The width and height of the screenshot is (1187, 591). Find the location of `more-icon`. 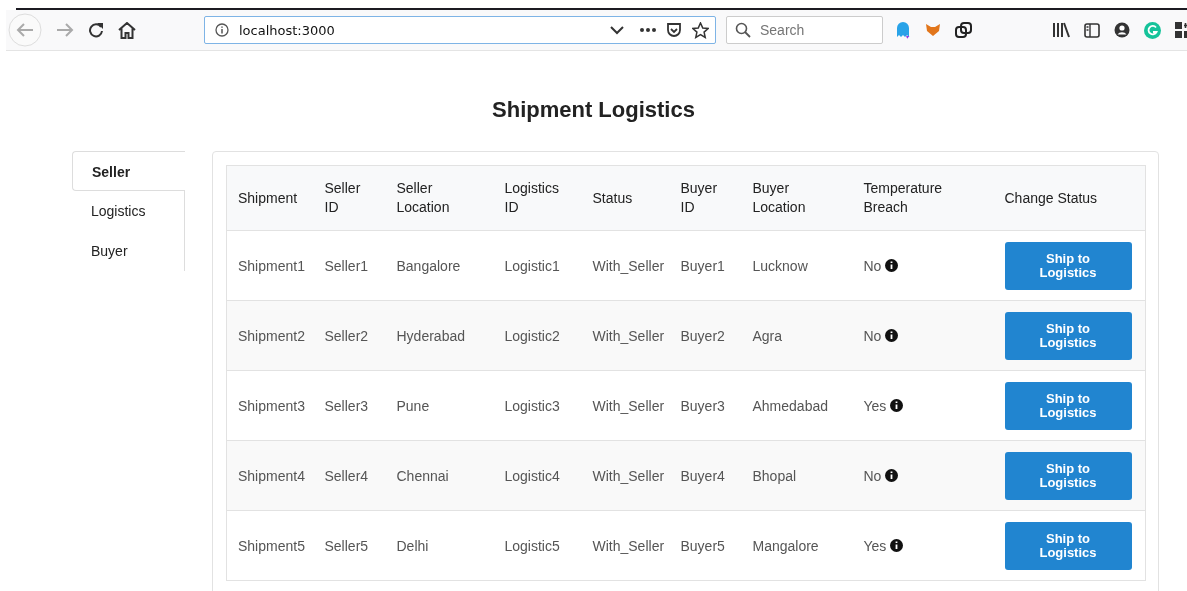

more-icon is located at coordinates (648, 30).